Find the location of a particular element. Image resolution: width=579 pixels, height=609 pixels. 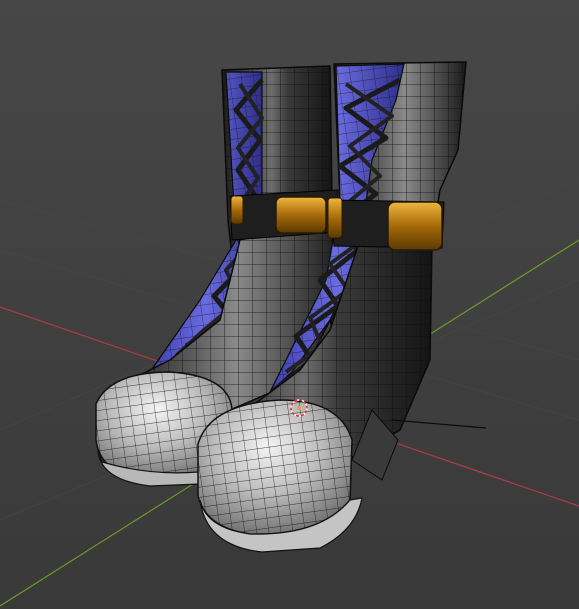

left-boot-buckle is located at coordinates (301, 215).